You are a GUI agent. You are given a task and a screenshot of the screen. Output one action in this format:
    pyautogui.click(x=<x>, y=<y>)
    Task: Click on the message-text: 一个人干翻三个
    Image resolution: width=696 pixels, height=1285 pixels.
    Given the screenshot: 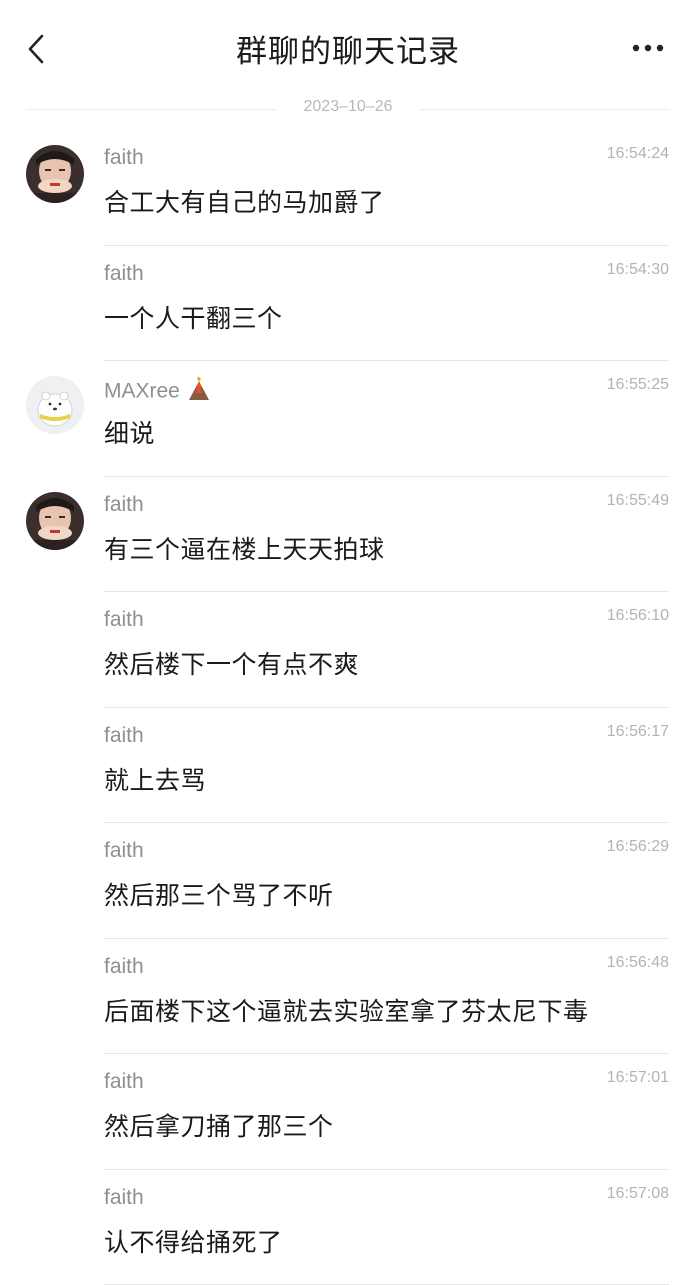 What is the action you would take?
    pyautogui.click(x=193, y=317)
    